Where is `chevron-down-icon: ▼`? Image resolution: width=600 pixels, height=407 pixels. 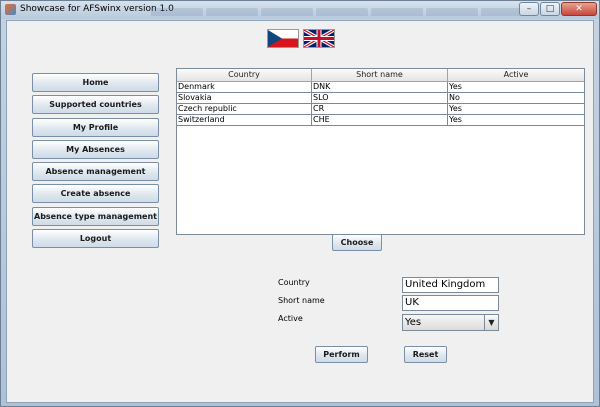 chevron-down-icon: ▼ is located at coordinates (491, 322).